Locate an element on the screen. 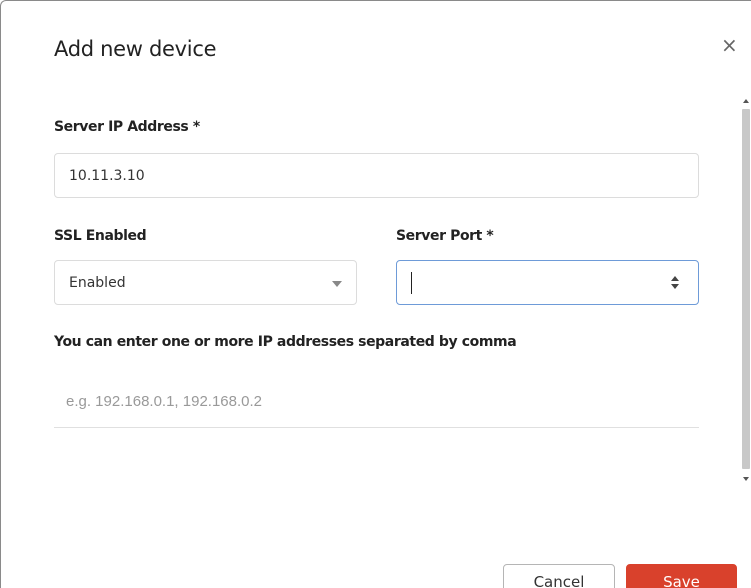 The height and width of the screenshot is (588, 751). ssl-enabled-value: Enabled is located at coordinates (97, 282).